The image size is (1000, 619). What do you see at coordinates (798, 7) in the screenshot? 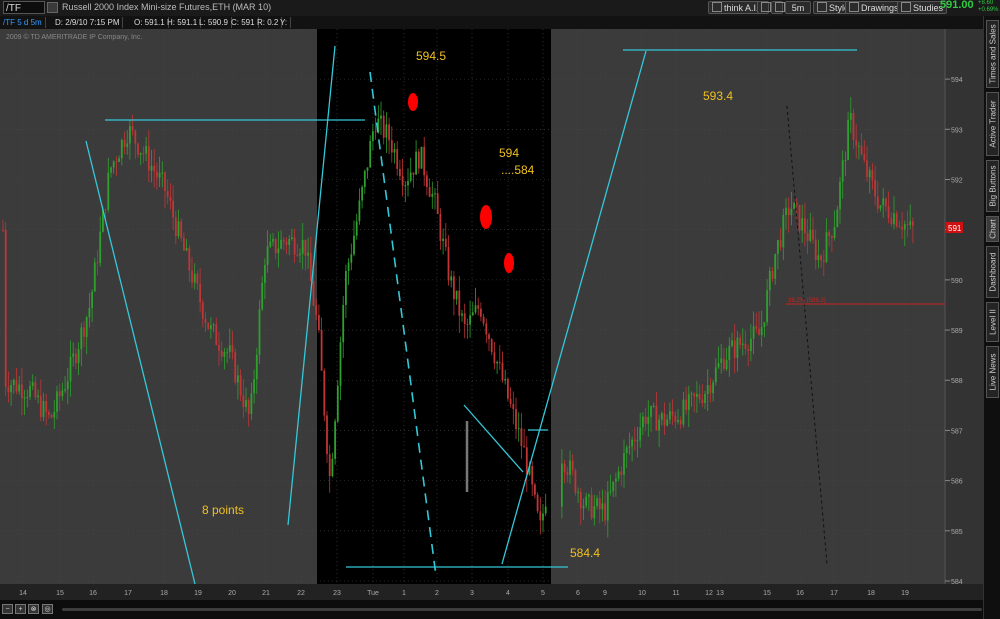
I see `interval-button: 5m` at bounding box center [798, 7].